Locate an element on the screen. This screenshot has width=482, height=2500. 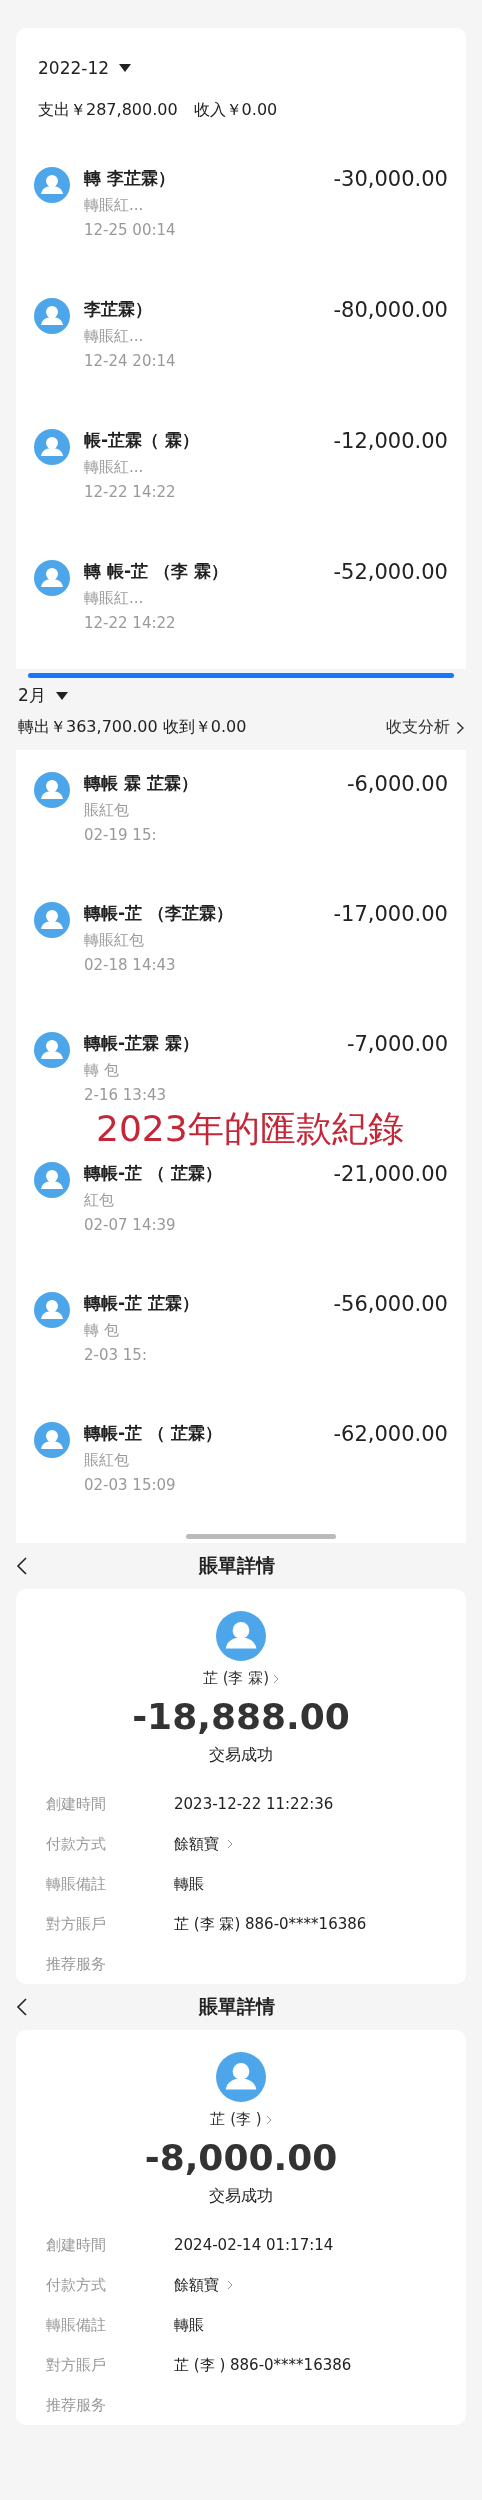
analysis-link: 收支分析 is located at coordinates (424, 727).